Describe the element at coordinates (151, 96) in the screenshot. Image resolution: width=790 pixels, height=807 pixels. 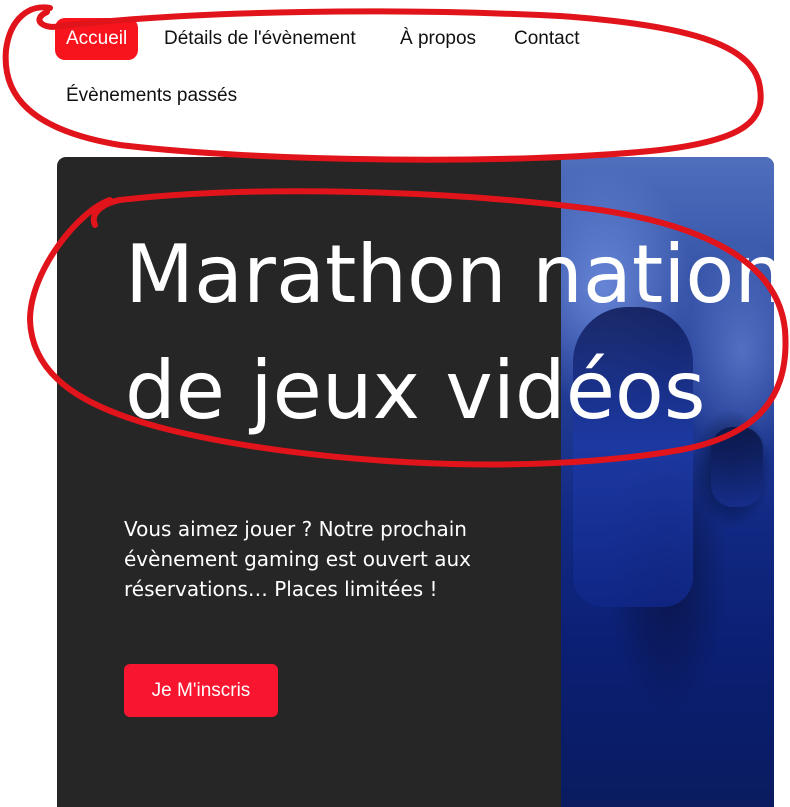
I see `nav-item-past-events: Évènements passés` at that location.